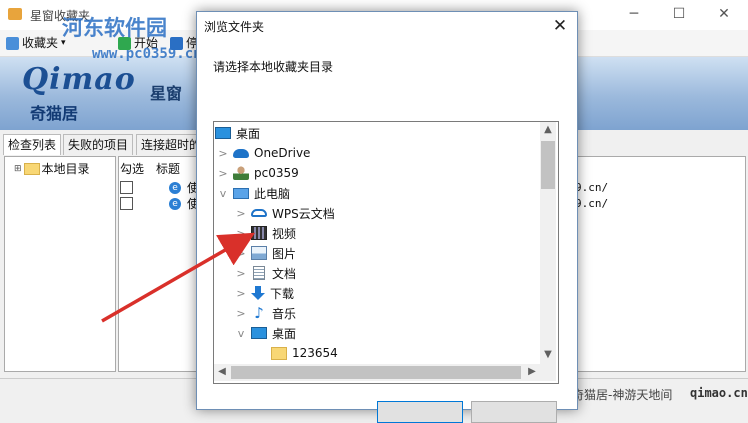  What do you see at coordinates (284, 313) in the screenshot?
I see `tree-item-label: 音乐` at bounding box center [284, 313].